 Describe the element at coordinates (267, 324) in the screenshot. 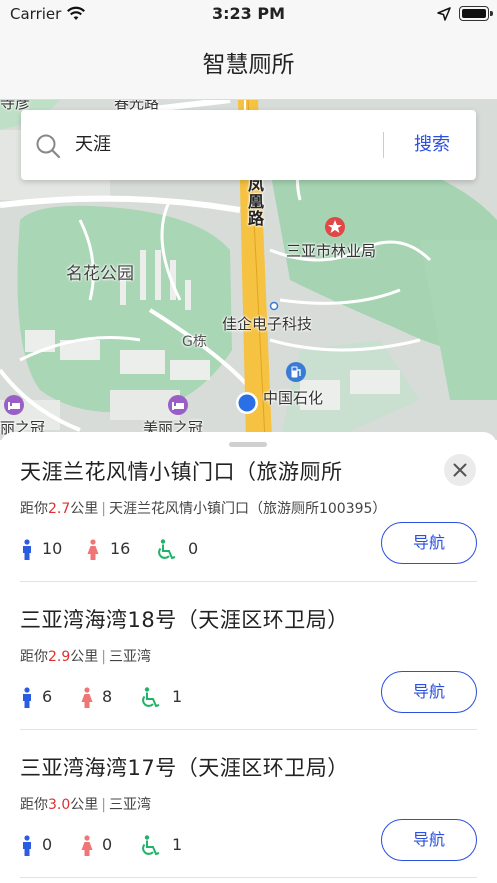

I see `map-label-tech: 佳企电子科技` at that location.